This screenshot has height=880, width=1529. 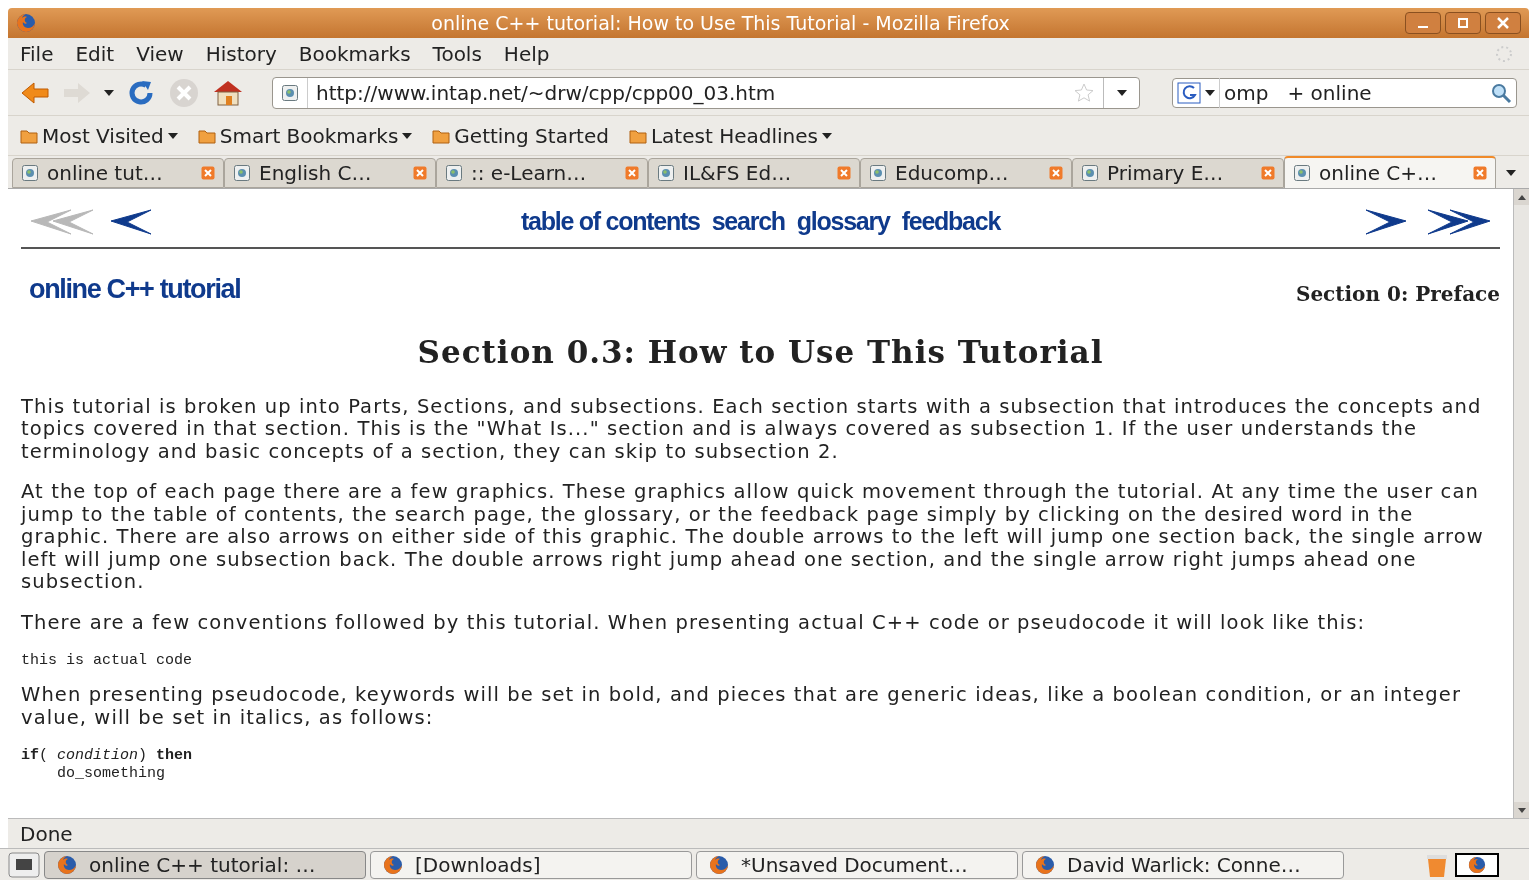 I want to click on nav-link: search, so click(x=748, y=222).